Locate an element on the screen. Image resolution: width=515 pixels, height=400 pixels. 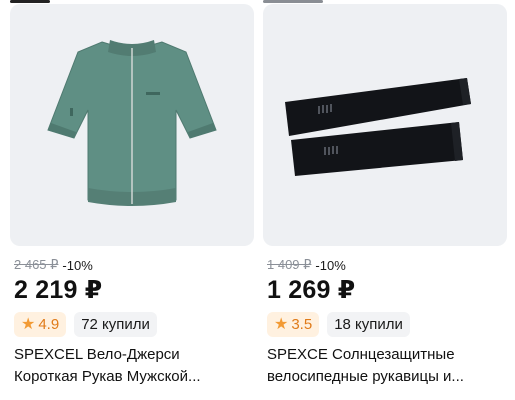
rating-value: 4.9 is located at coordinates (49, 324).